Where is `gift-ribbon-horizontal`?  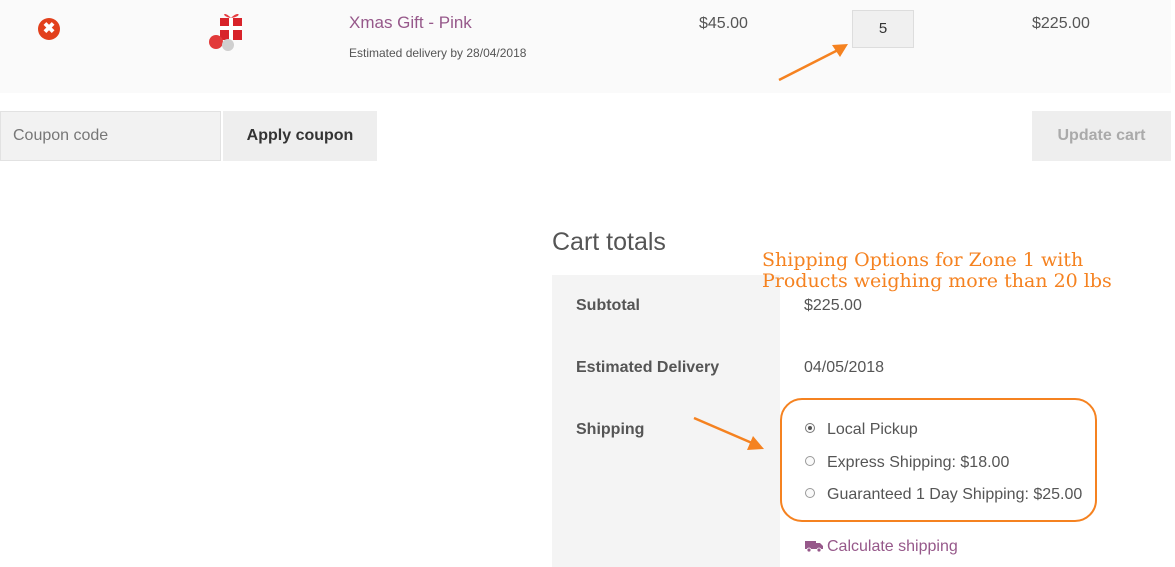 gift-ribbon-horizontal is located at coordinates (231, 28).